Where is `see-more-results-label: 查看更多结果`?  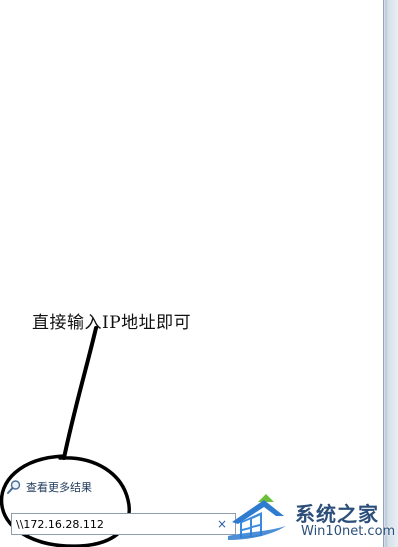
see-more-results-label: 查看更多结果 is located at coordinates (59, 487).